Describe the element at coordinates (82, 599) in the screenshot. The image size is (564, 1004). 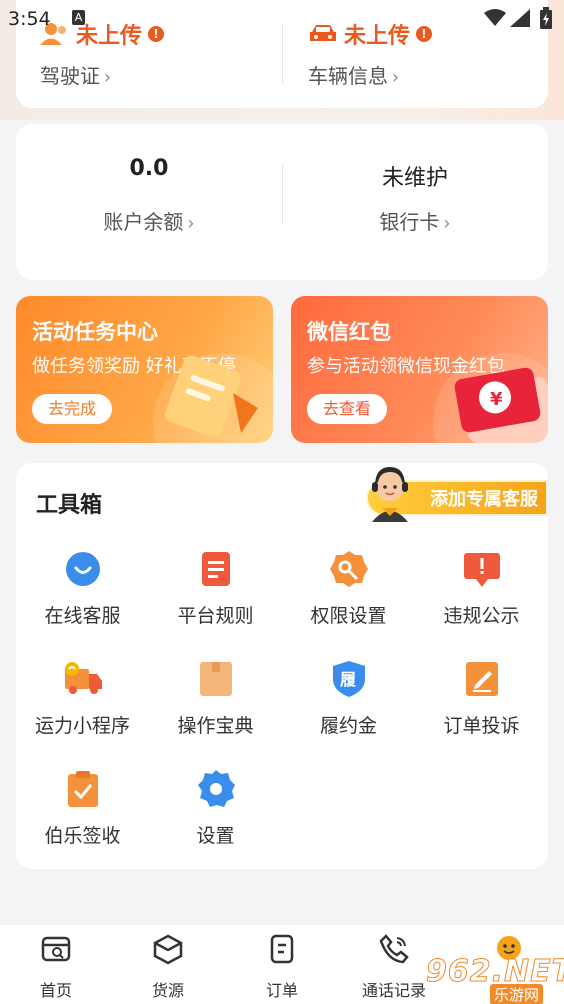
I see `tool-online-service: 在线客服` at that location.